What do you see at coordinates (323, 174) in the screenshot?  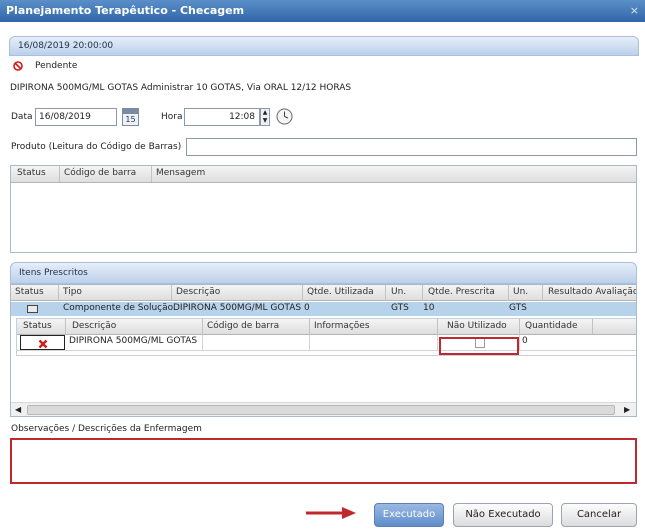 I see `scan-grid-header: Status Código de barra Mensagem` at bounding box center [323, 174].